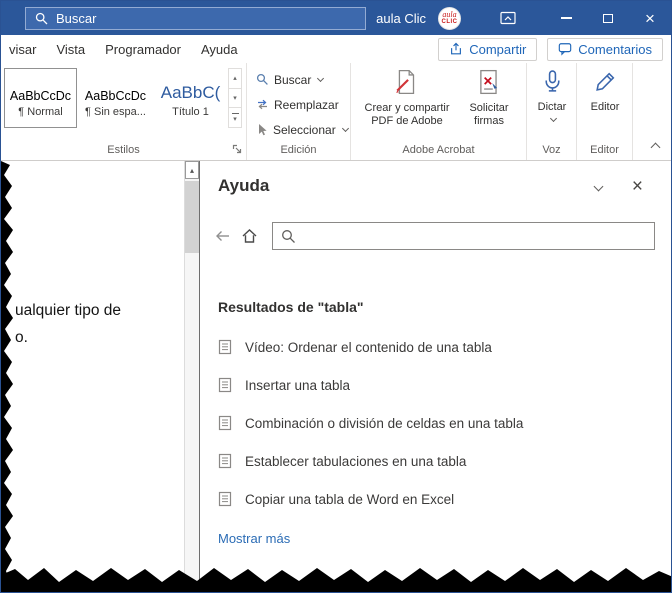  Describe the element at coordinates (456, 48) in the screenshot. I see `share-icon` at that location.